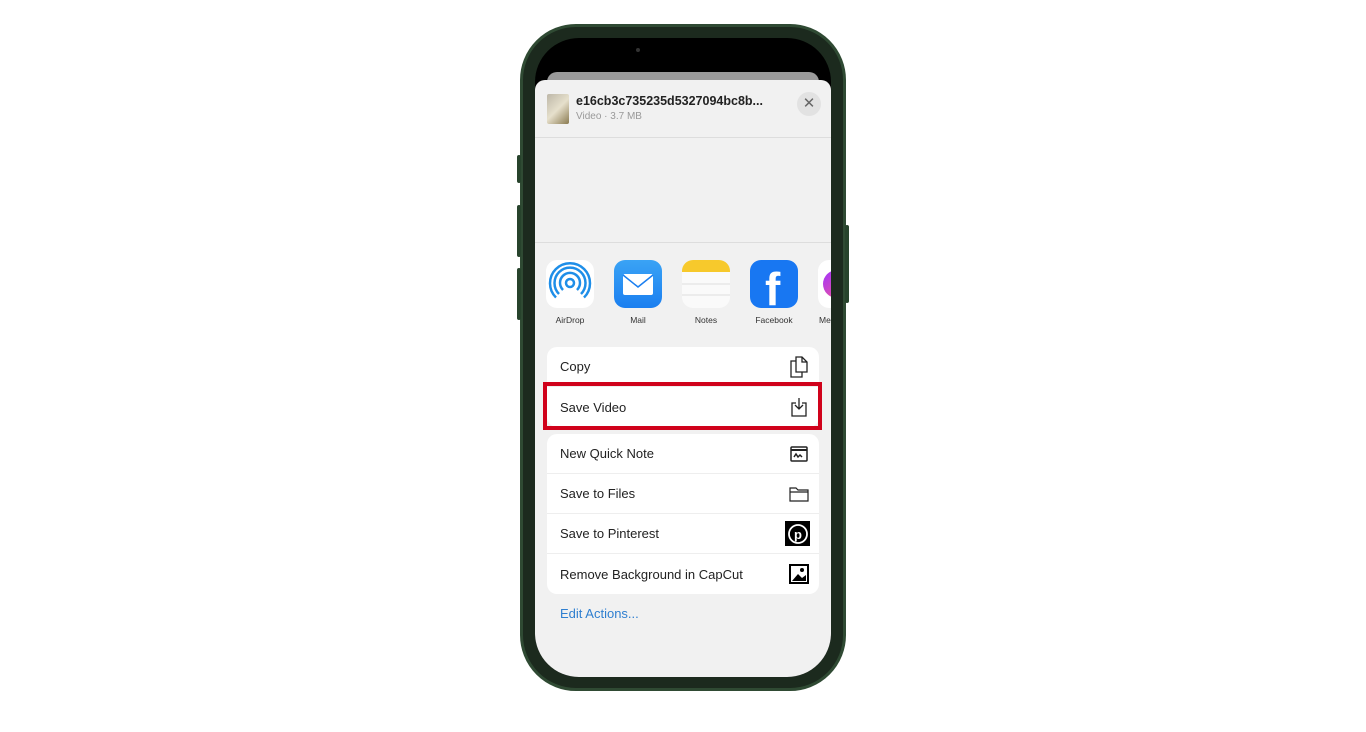 The height and width of the screenshot is (732, 1366). Describe the element at coordinates (683, 494) in the screenshot. I see `action-save-to-files: Save to Files` at that location.